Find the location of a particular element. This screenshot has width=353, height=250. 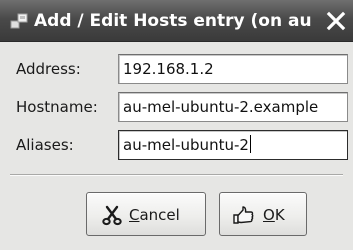

scissors-icon is located at coordinates (112, 215).